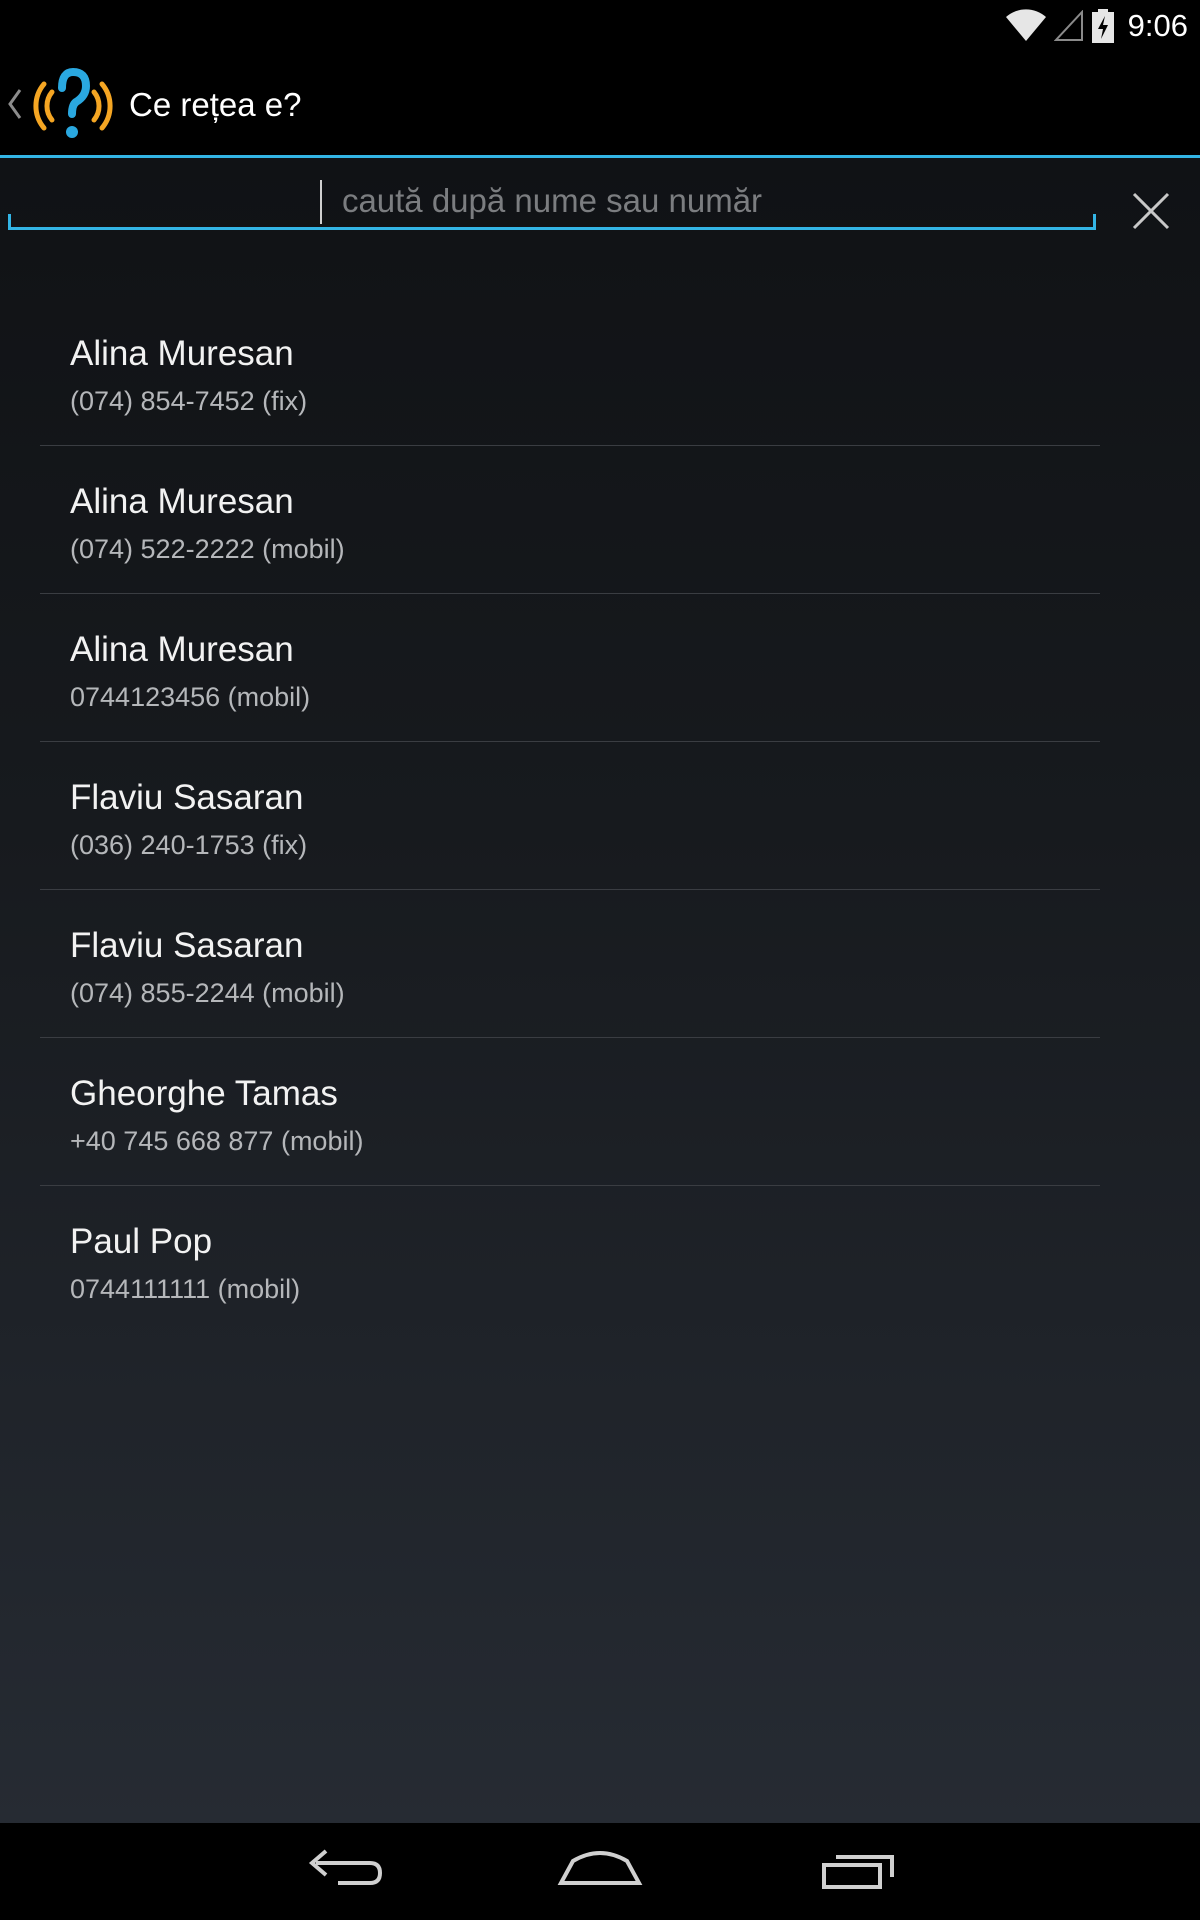  What do you see at coordinates (185, 1289) in the screenshot?
I see `contact-number: 0744111111 (mobil)` at bounding box center [185, 1289].